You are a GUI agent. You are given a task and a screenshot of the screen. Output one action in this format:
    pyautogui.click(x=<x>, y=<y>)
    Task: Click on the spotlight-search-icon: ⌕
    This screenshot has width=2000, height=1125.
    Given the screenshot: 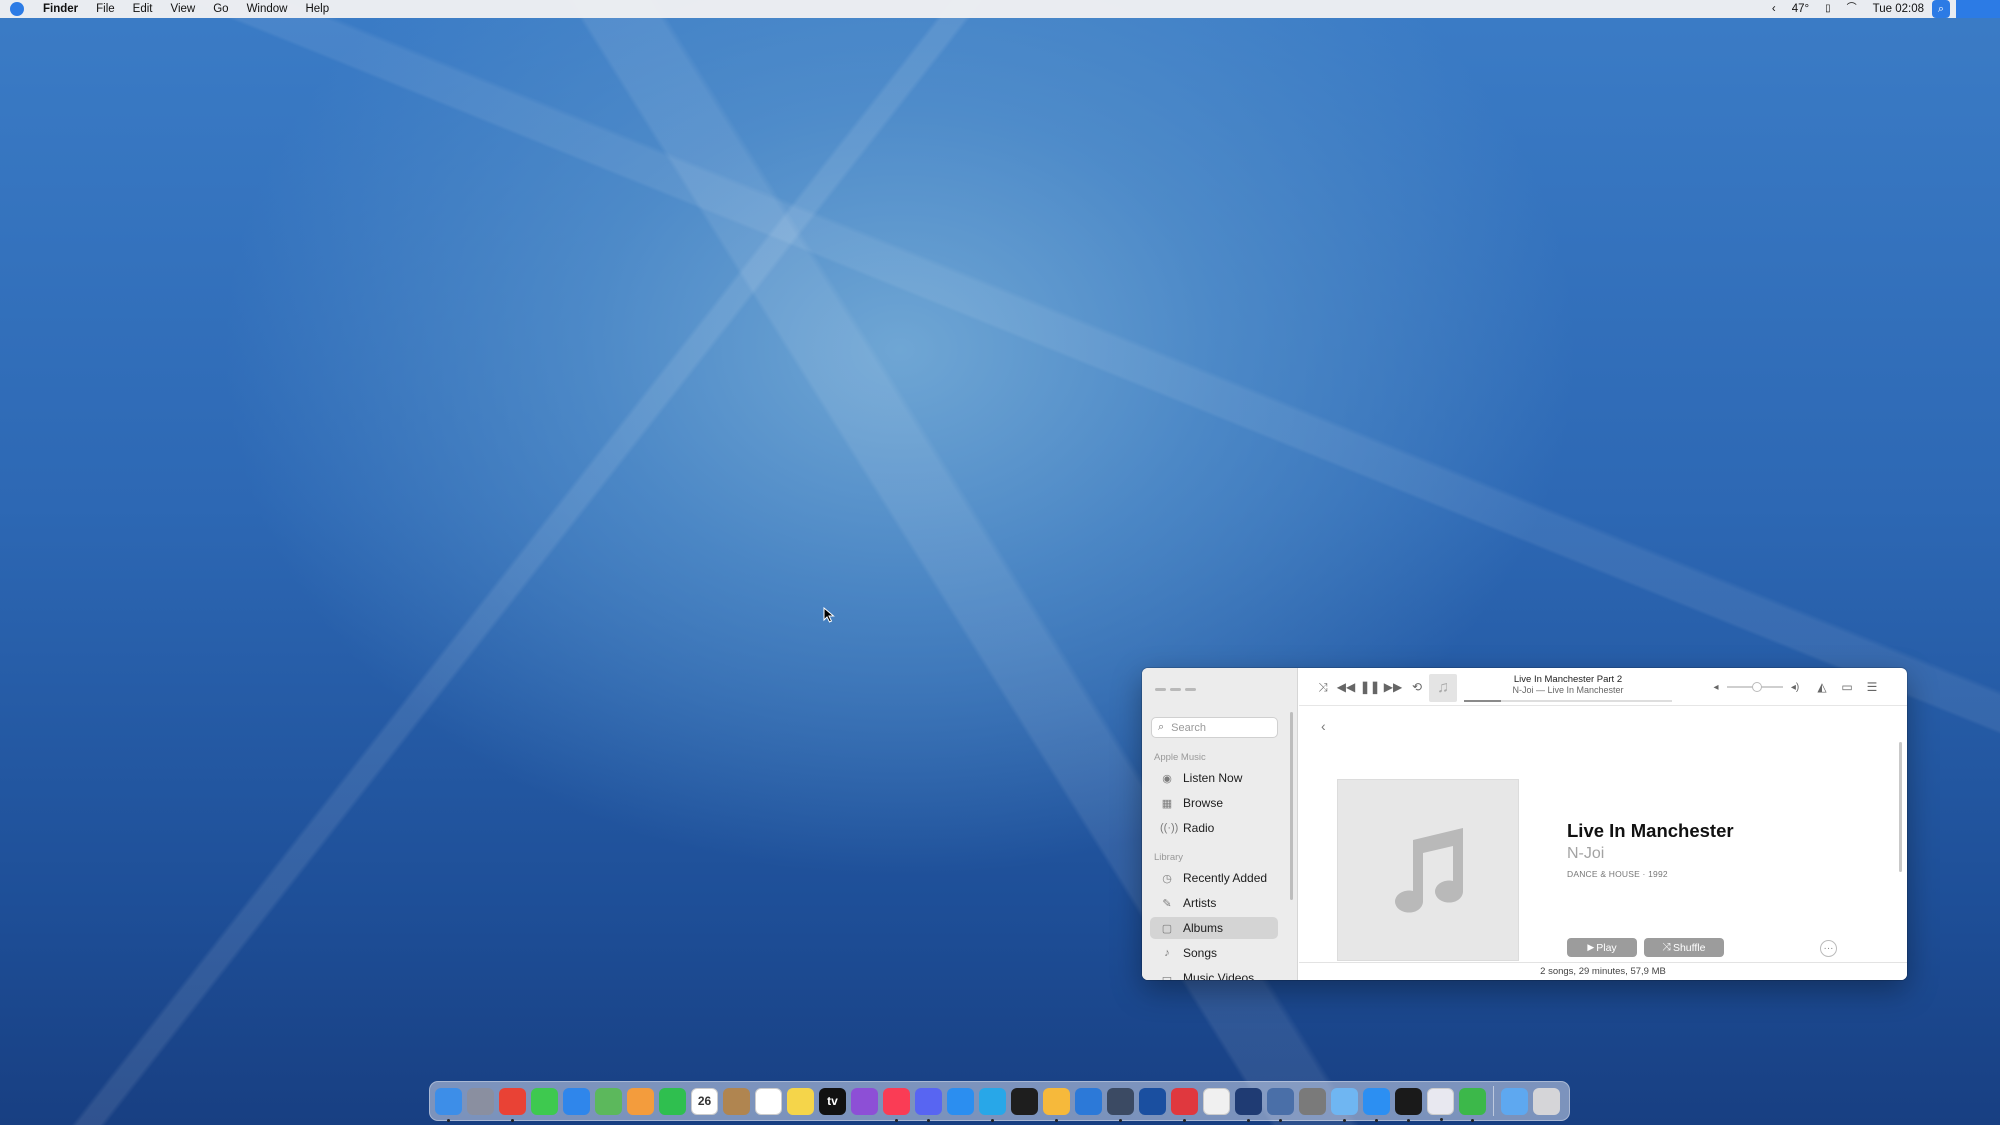 What is the action you would take?
    pyautogui.click(x=1941, y=9)
    